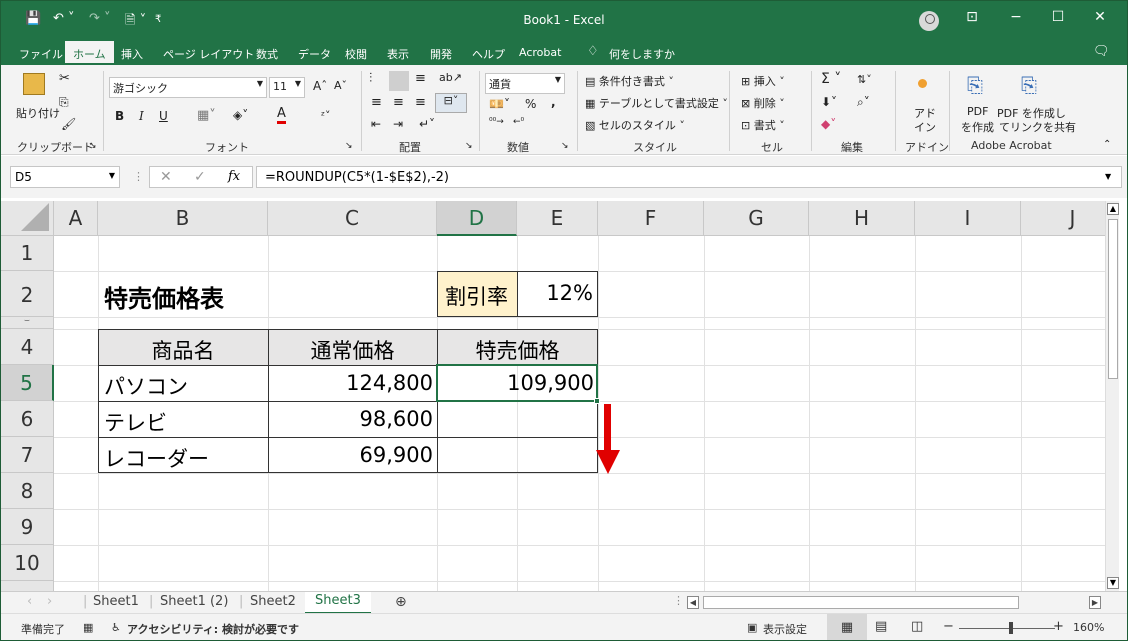 The height and width of the screenshot is (641, 1128). What do you see at coordinates (68, 124) in the screenshot?
I see `format-painter-icon: 🖌` at bounding box center [68, 124].